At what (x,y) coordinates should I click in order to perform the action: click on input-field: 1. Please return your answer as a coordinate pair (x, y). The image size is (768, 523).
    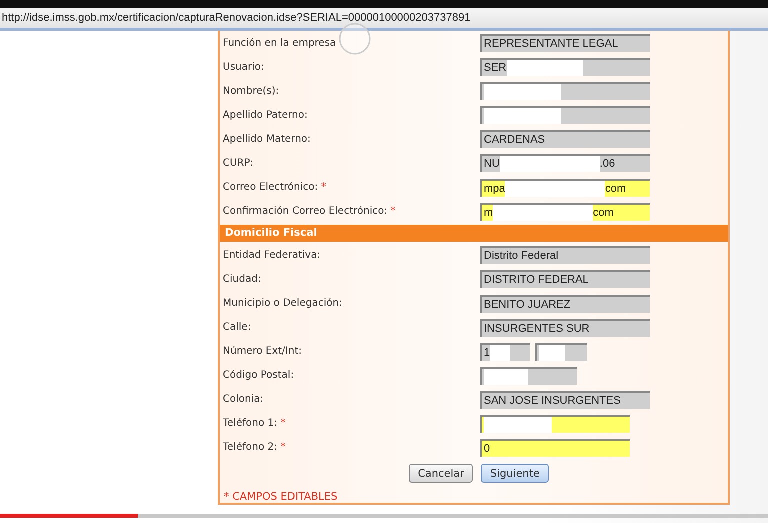
    Looking at the image, I should click on (505, 351).